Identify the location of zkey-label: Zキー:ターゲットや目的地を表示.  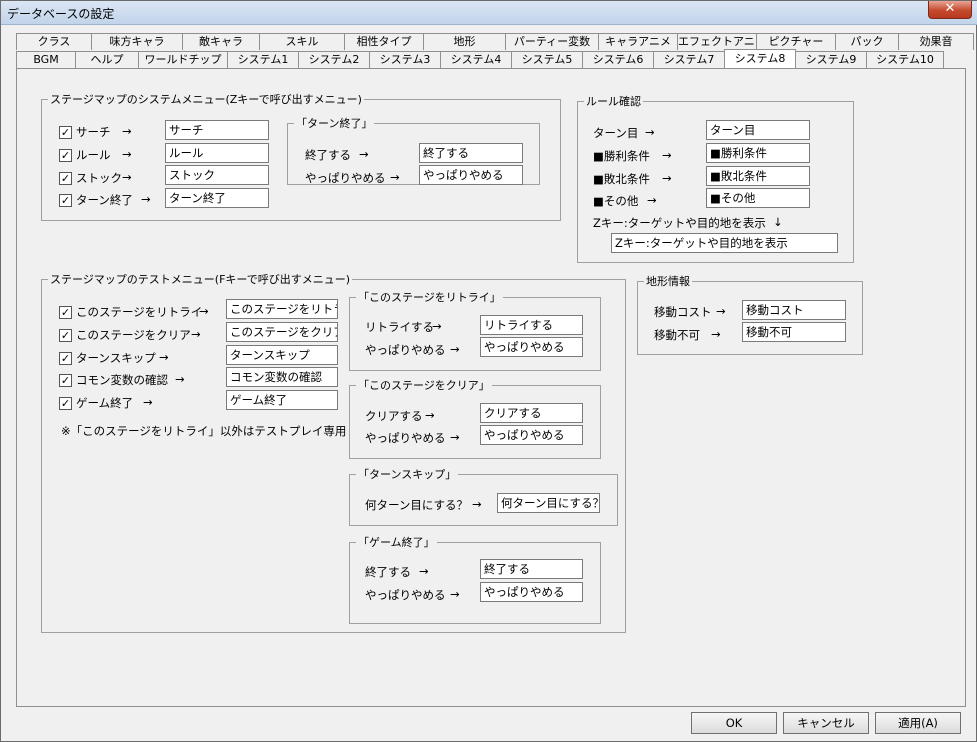
(679, 223).